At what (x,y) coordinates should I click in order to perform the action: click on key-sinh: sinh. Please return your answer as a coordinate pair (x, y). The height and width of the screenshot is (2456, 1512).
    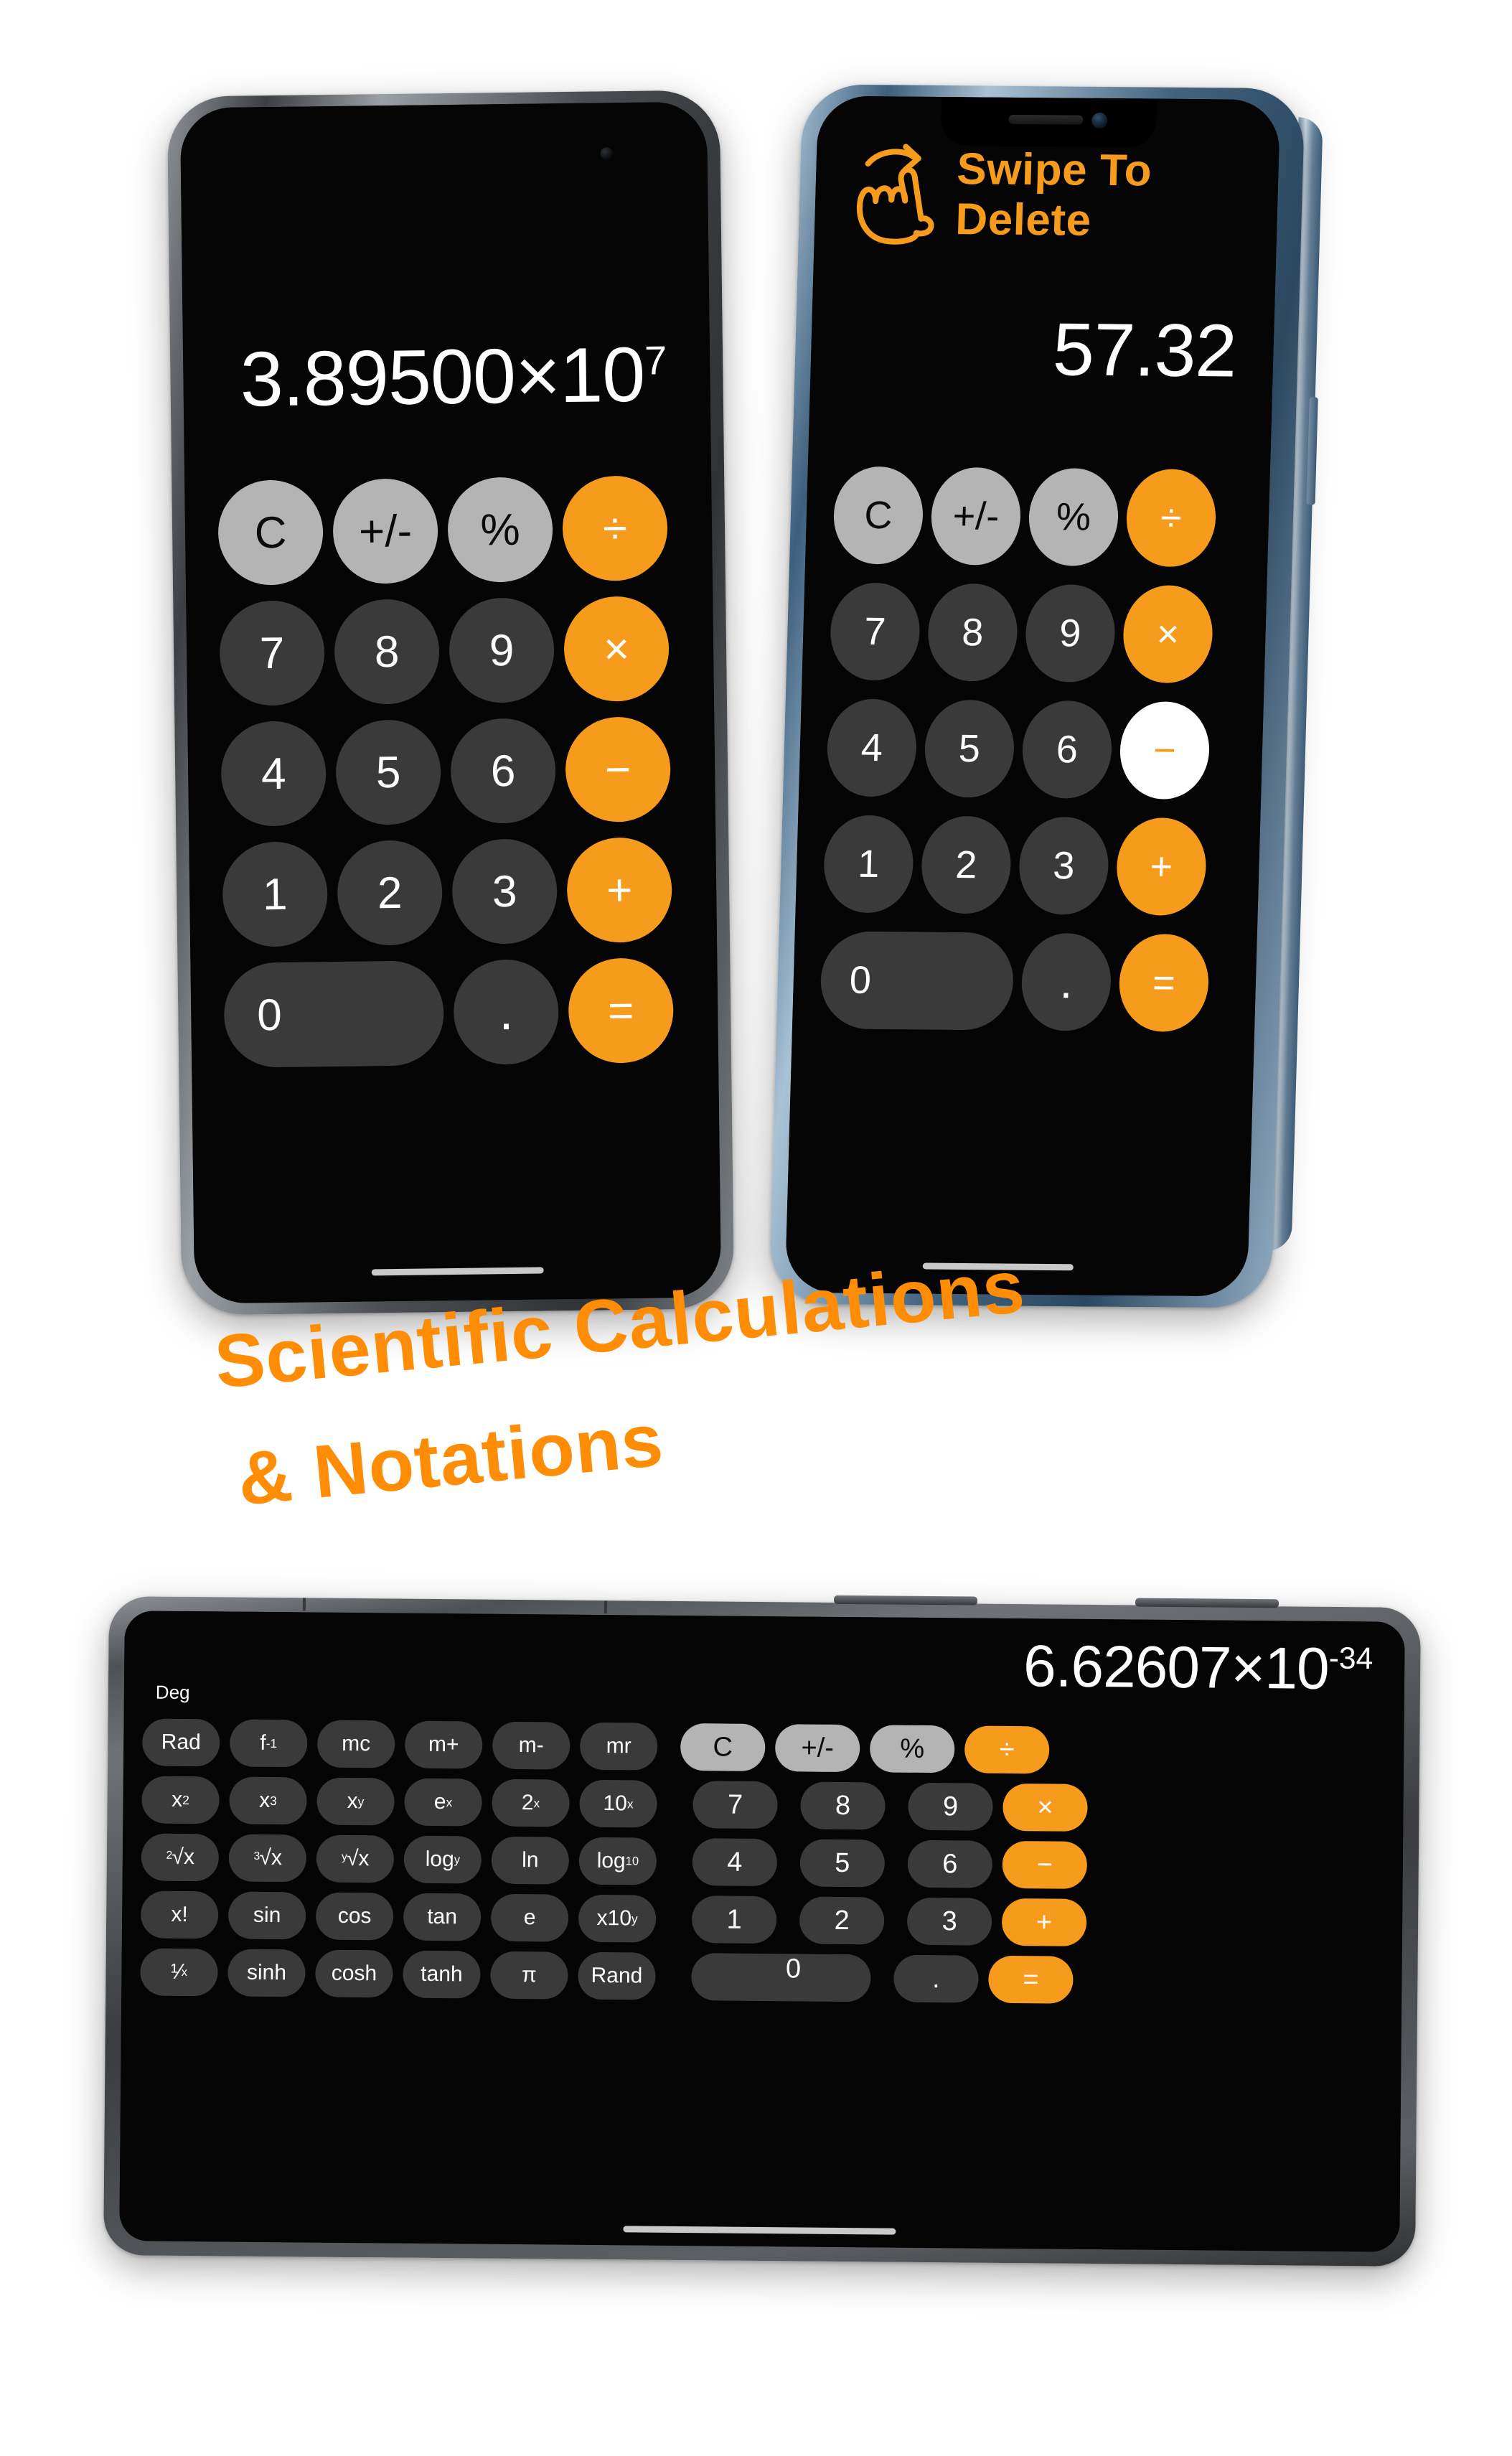
    Looking at the image, I should click on (267, 1973).